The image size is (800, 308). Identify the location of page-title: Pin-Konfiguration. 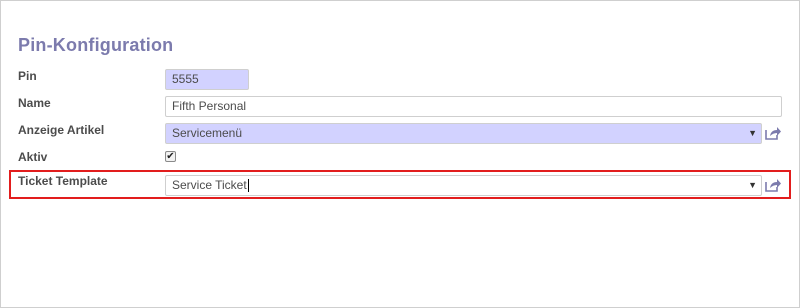
(96, 45).